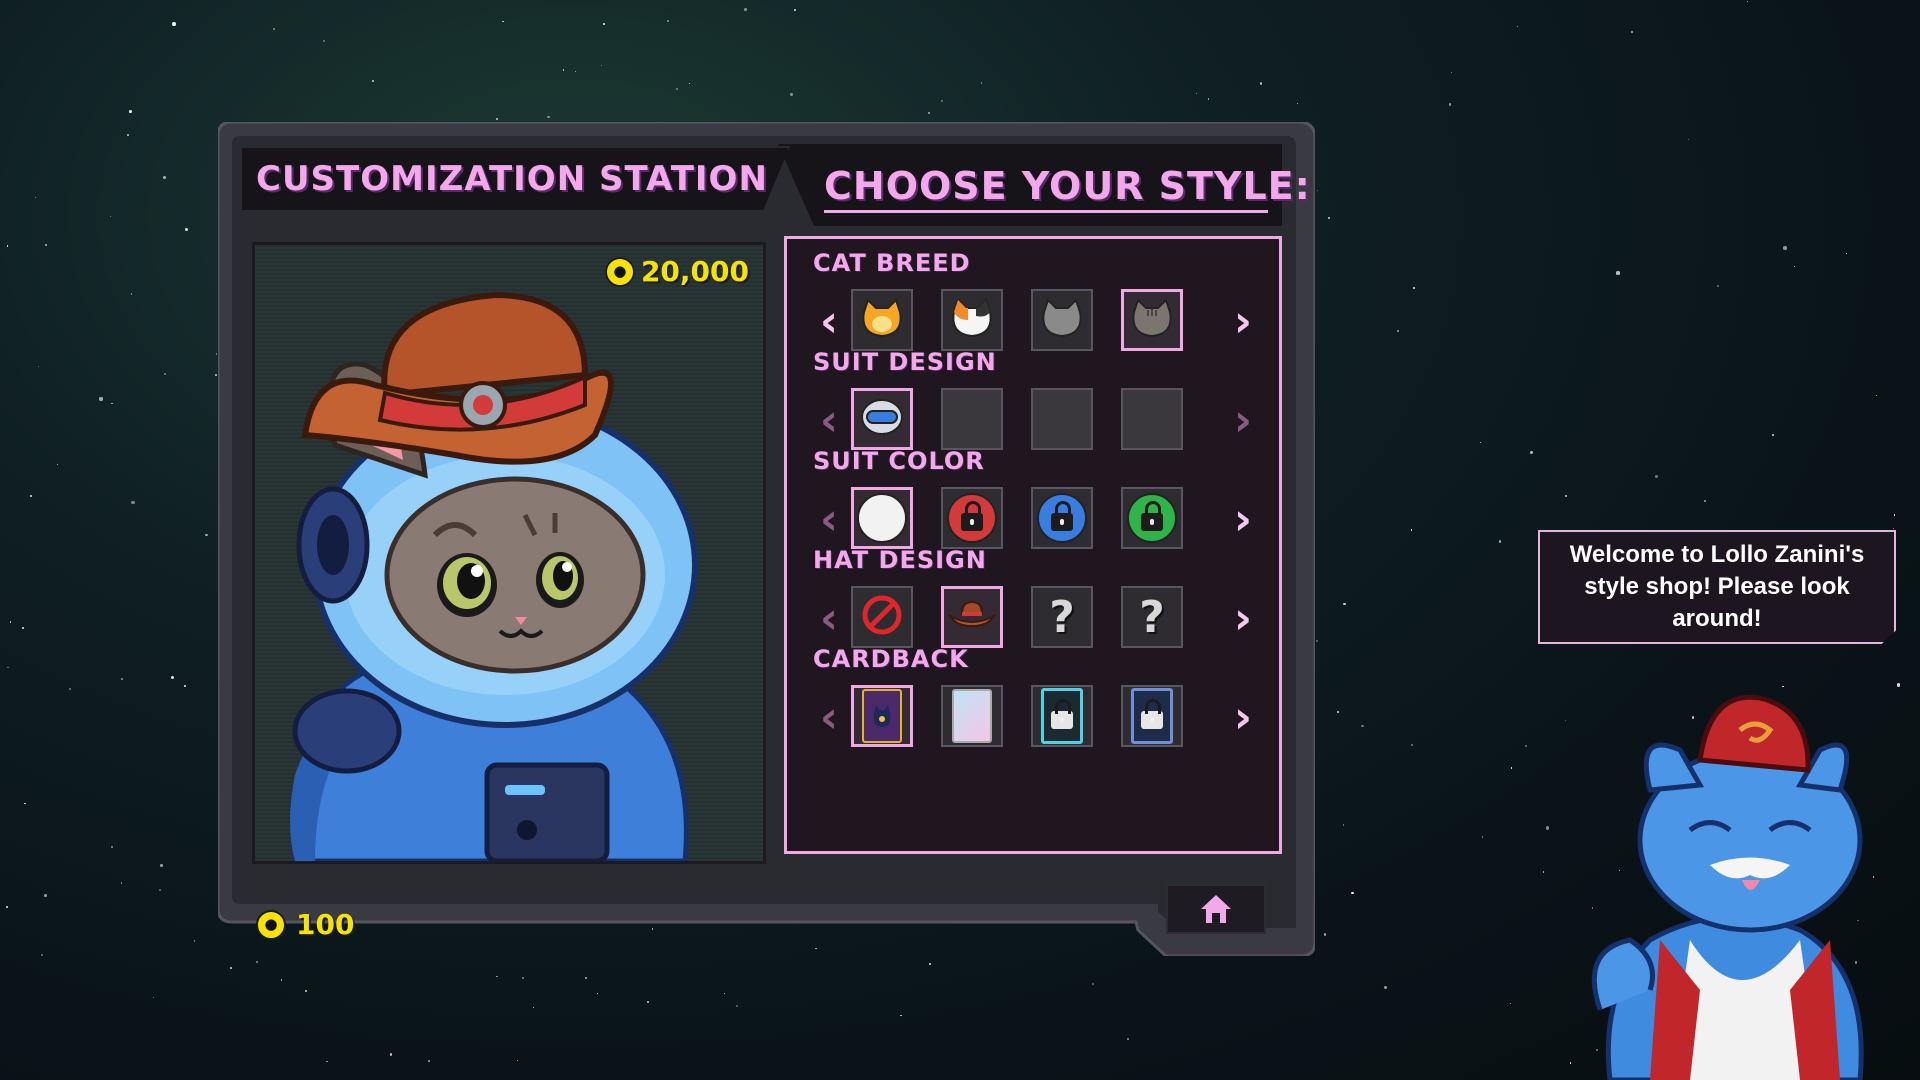 The height and width of the screenshot is (1080, 1920). Describe the element at coordinates (891, 659) in the screenshot. I see `section-label: CARDBACK` at that location.